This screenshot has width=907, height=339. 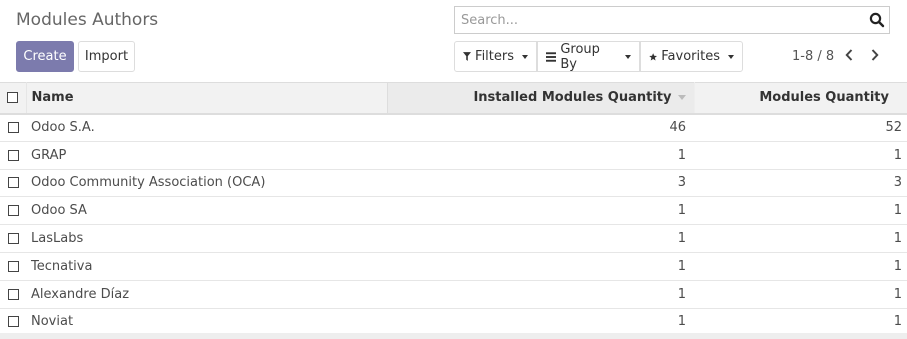 I want to click on cell-name: GRAP, so click(x=49, y=155).